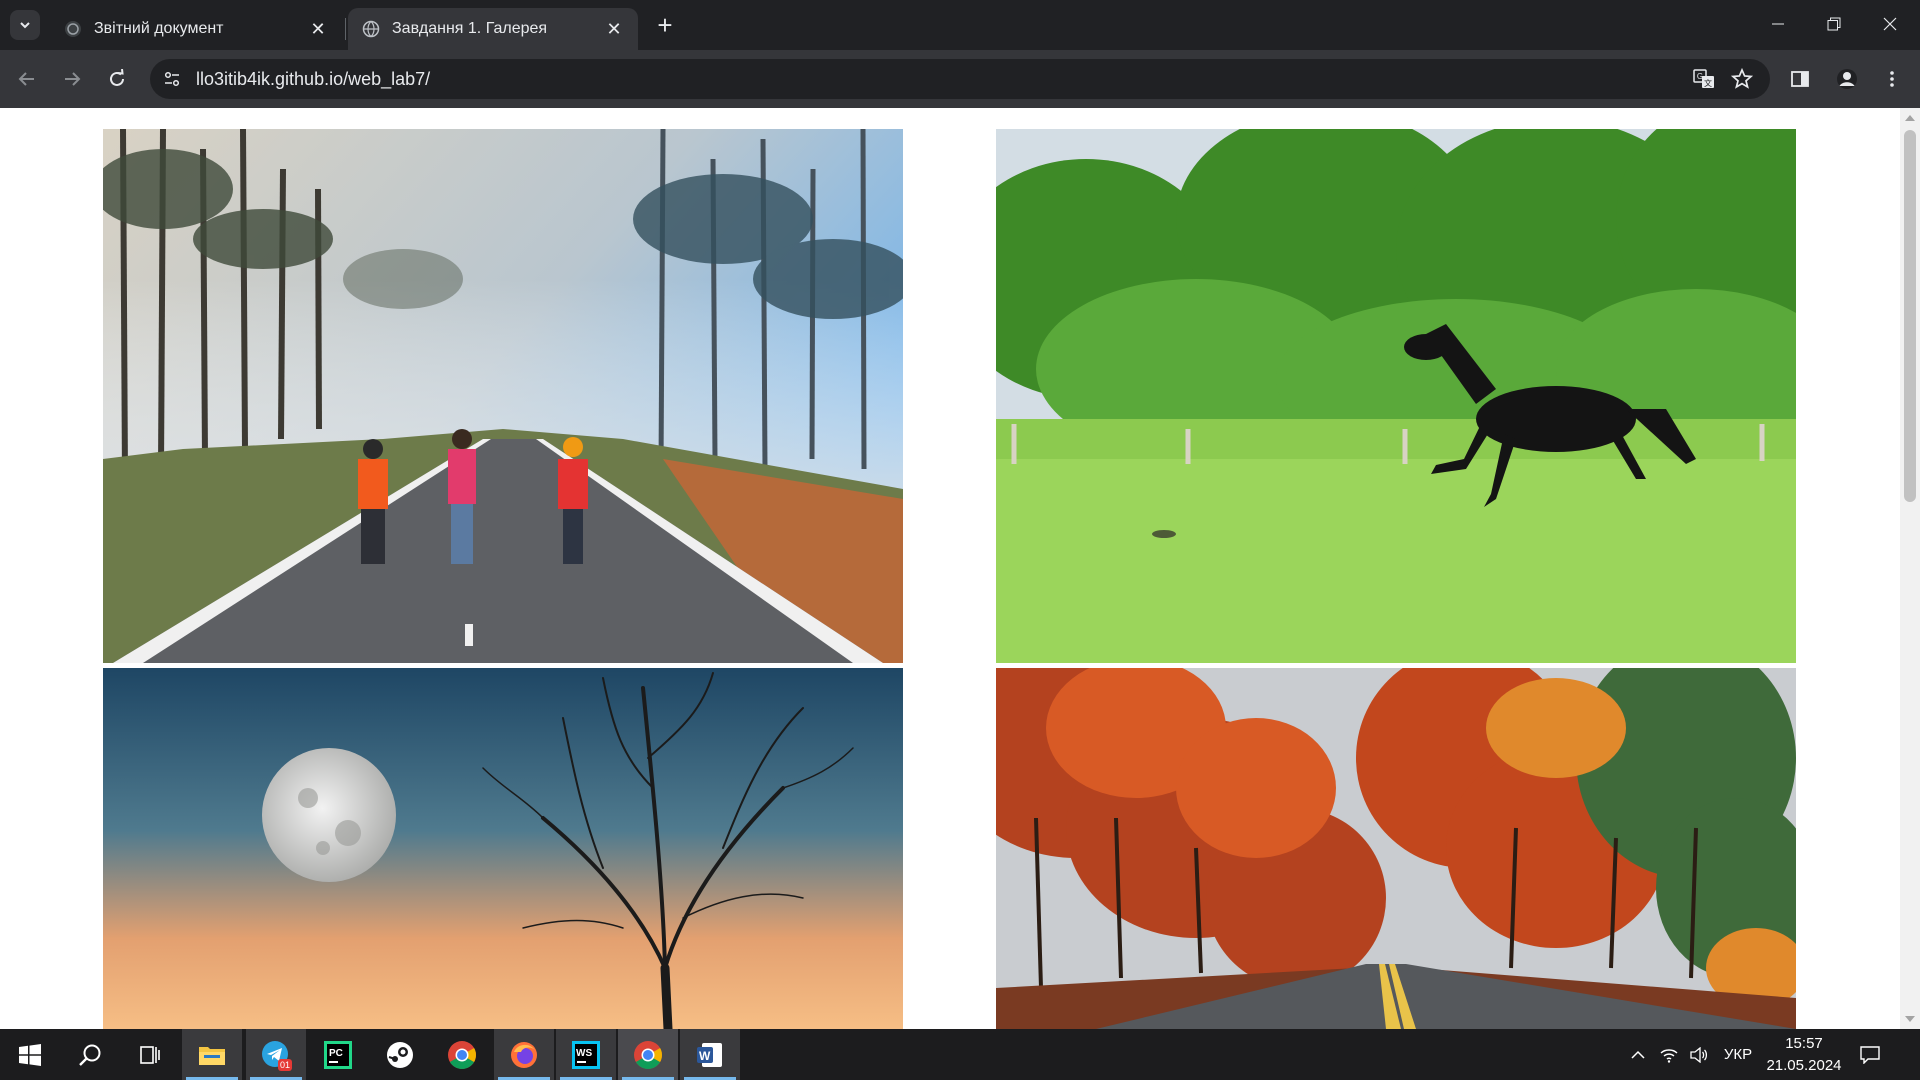 The image size is (1920, 1080). I want to click on scroll-up-arrow-icon, so click(1910, 118).